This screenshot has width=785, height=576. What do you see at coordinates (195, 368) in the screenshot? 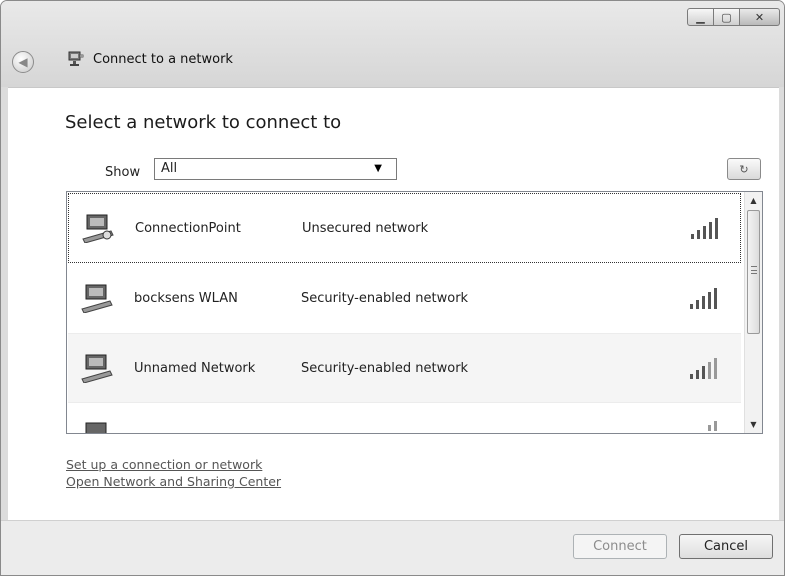
I see `network-name: Unnamed Network` at bounding box center [195, 368].